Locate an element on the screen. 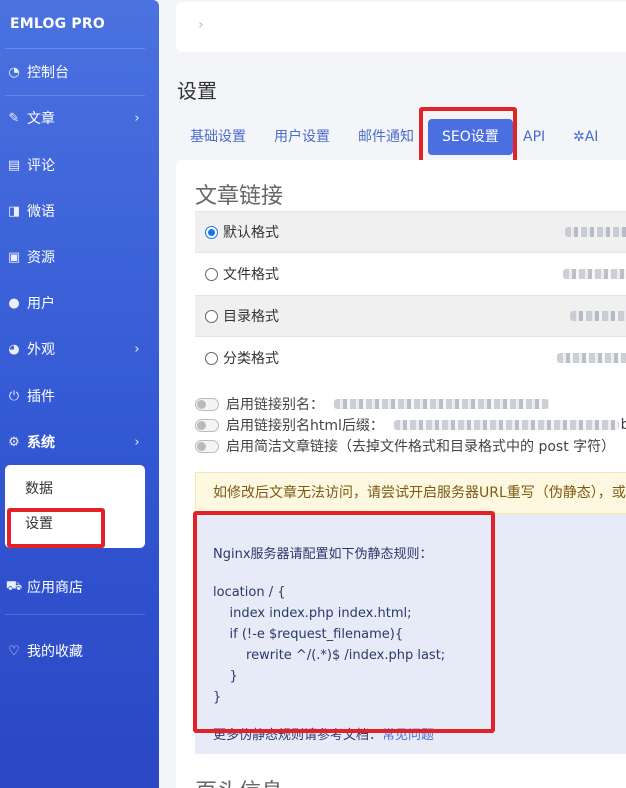  sidebar-item-system: ⚙ 系统 › is located at coordinates (79, 442).